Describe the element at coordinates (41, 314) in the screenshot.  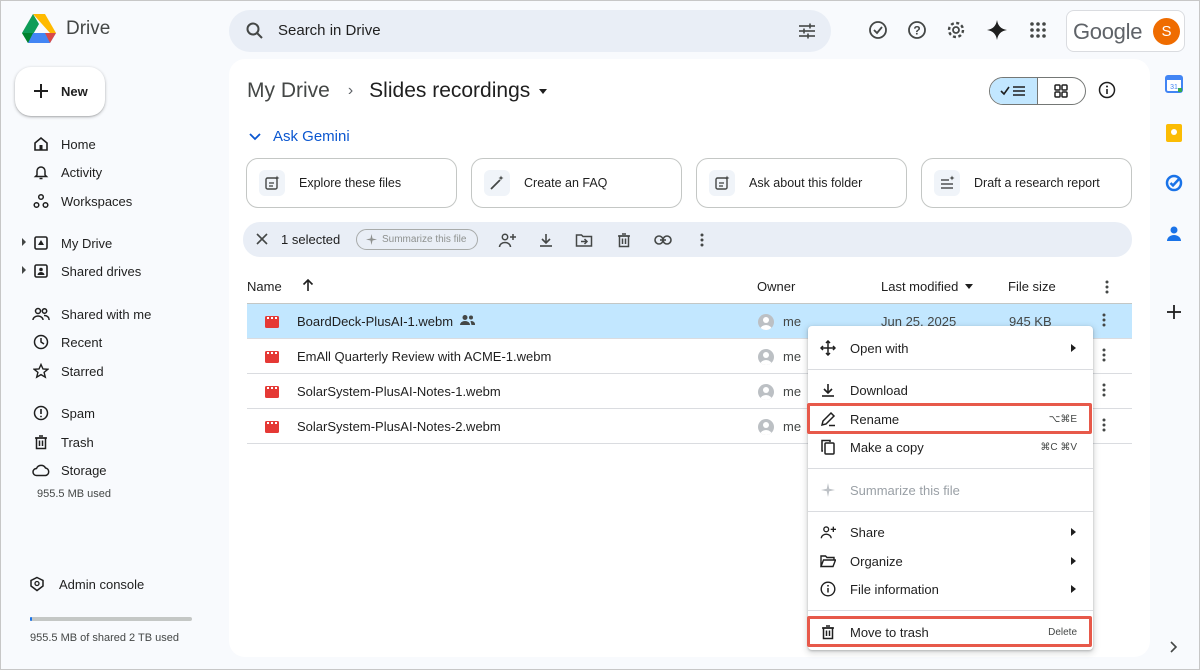
I see `people-icon` at that location.